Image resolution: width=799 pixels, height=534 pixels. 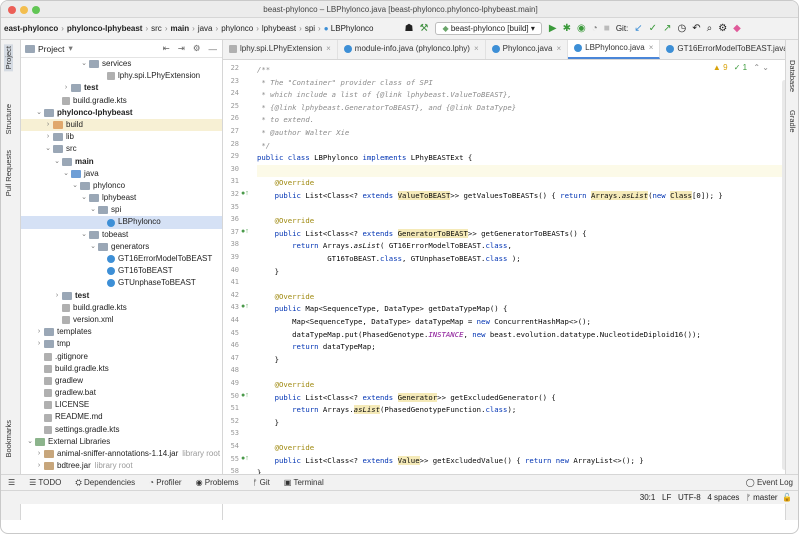 What do you see at coordinates (666, 497) in the screenshot?
I see `line-separator: LF` at bounding box center [666, 497].